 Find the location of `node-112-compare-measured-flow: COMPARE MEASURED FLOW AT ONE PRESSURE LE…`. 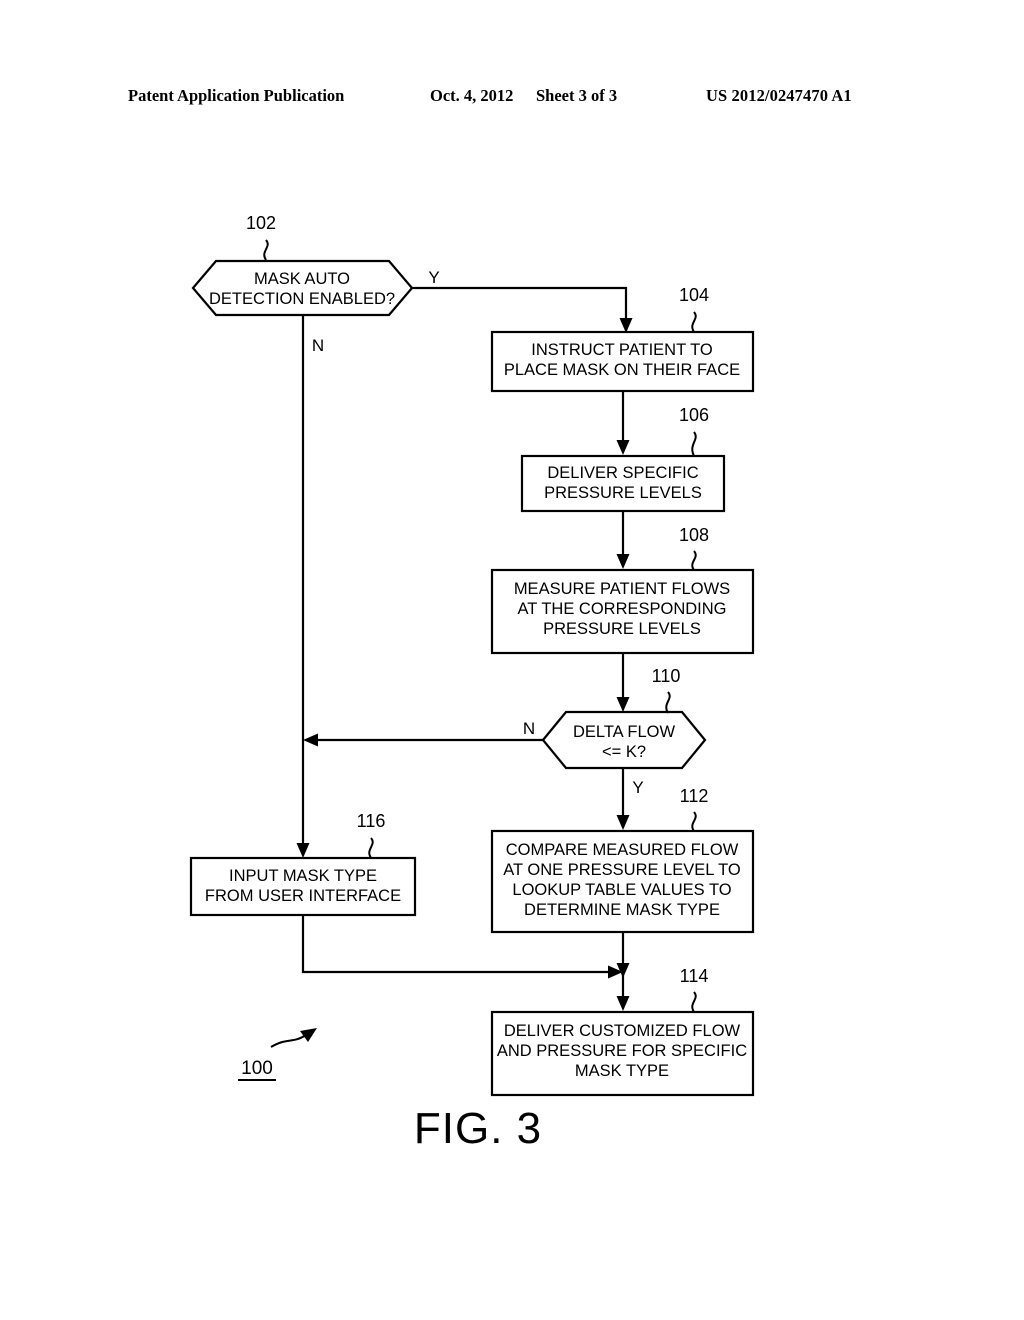

node-112-compare-measured-flow: COMPARE MEASURED FLOW AT ONE PRESSURE LE… is located at coordinates (622, 881).